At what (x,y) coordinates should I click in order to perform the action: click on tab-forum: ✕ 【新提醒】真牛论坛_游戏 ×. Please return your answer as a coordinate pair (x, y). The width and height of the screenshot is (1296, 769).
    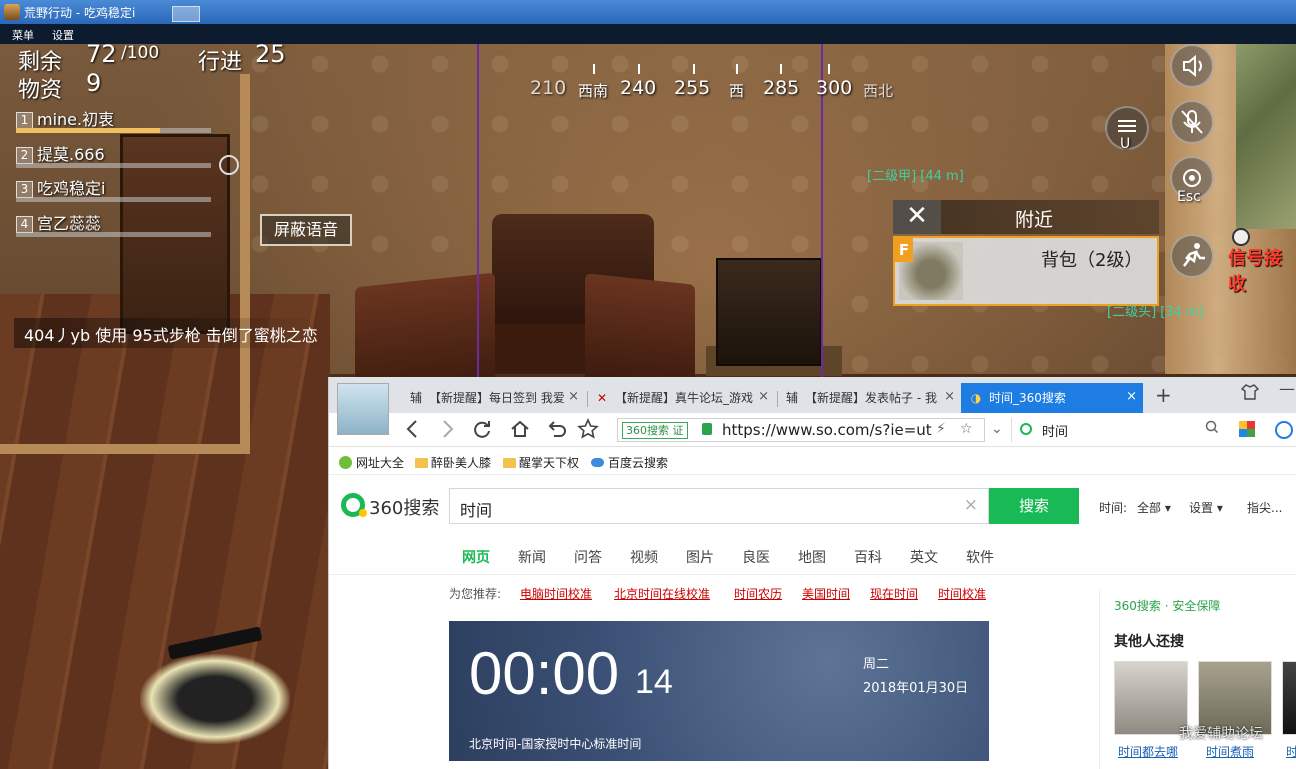
    Looking at the image, I should click on (683, 398).